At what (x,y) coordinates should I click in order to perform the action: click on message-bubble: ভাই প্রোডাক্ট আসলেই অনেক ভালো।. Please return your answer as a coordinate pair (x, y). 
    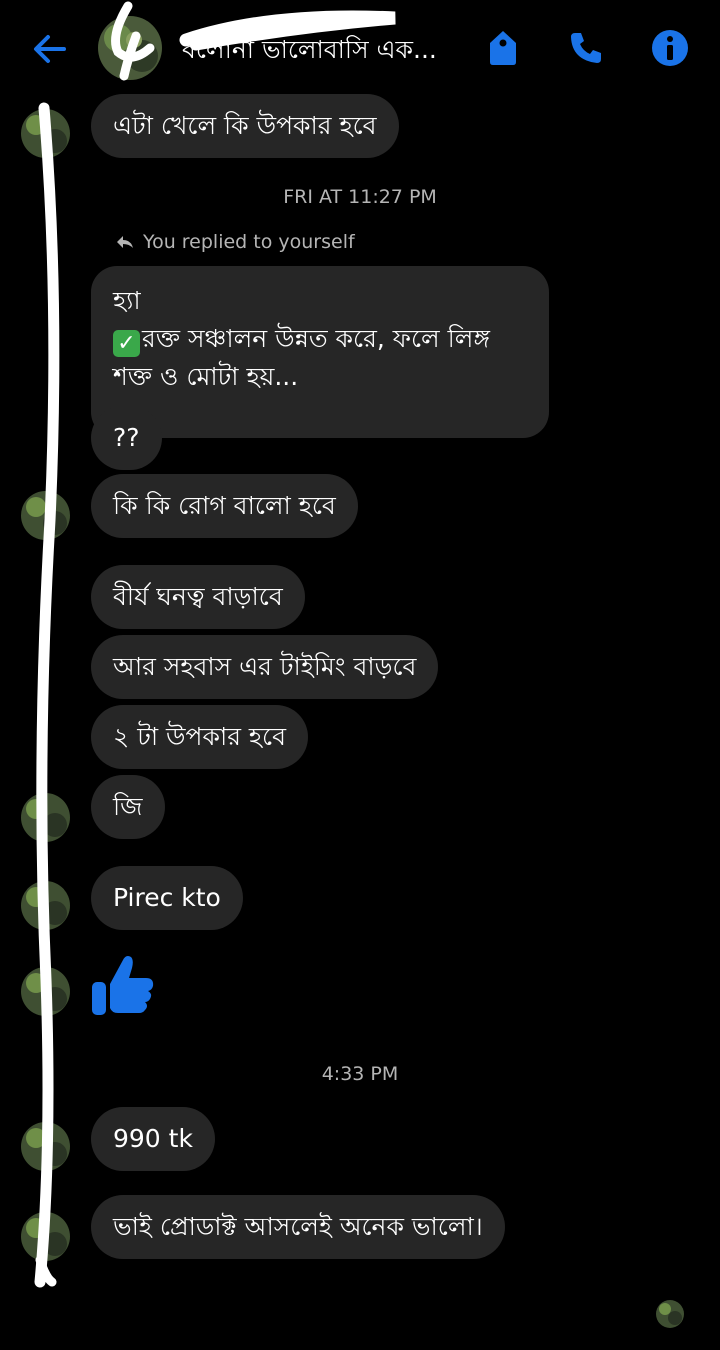
    Looking at the image, I should click on (298, 1227).